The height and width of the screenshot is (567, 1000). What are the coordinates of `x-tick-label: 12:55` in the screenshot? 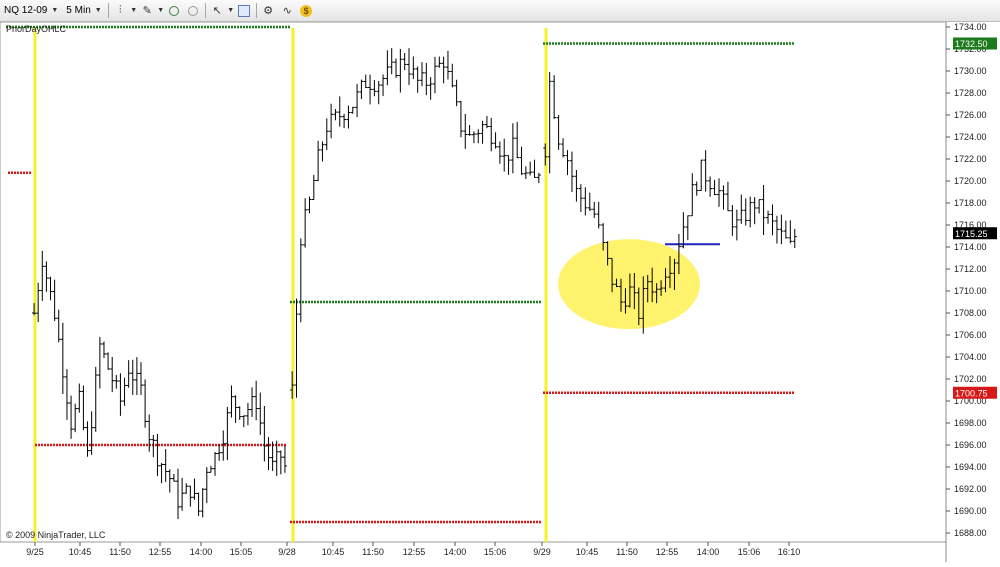 It's located at (160, 552).